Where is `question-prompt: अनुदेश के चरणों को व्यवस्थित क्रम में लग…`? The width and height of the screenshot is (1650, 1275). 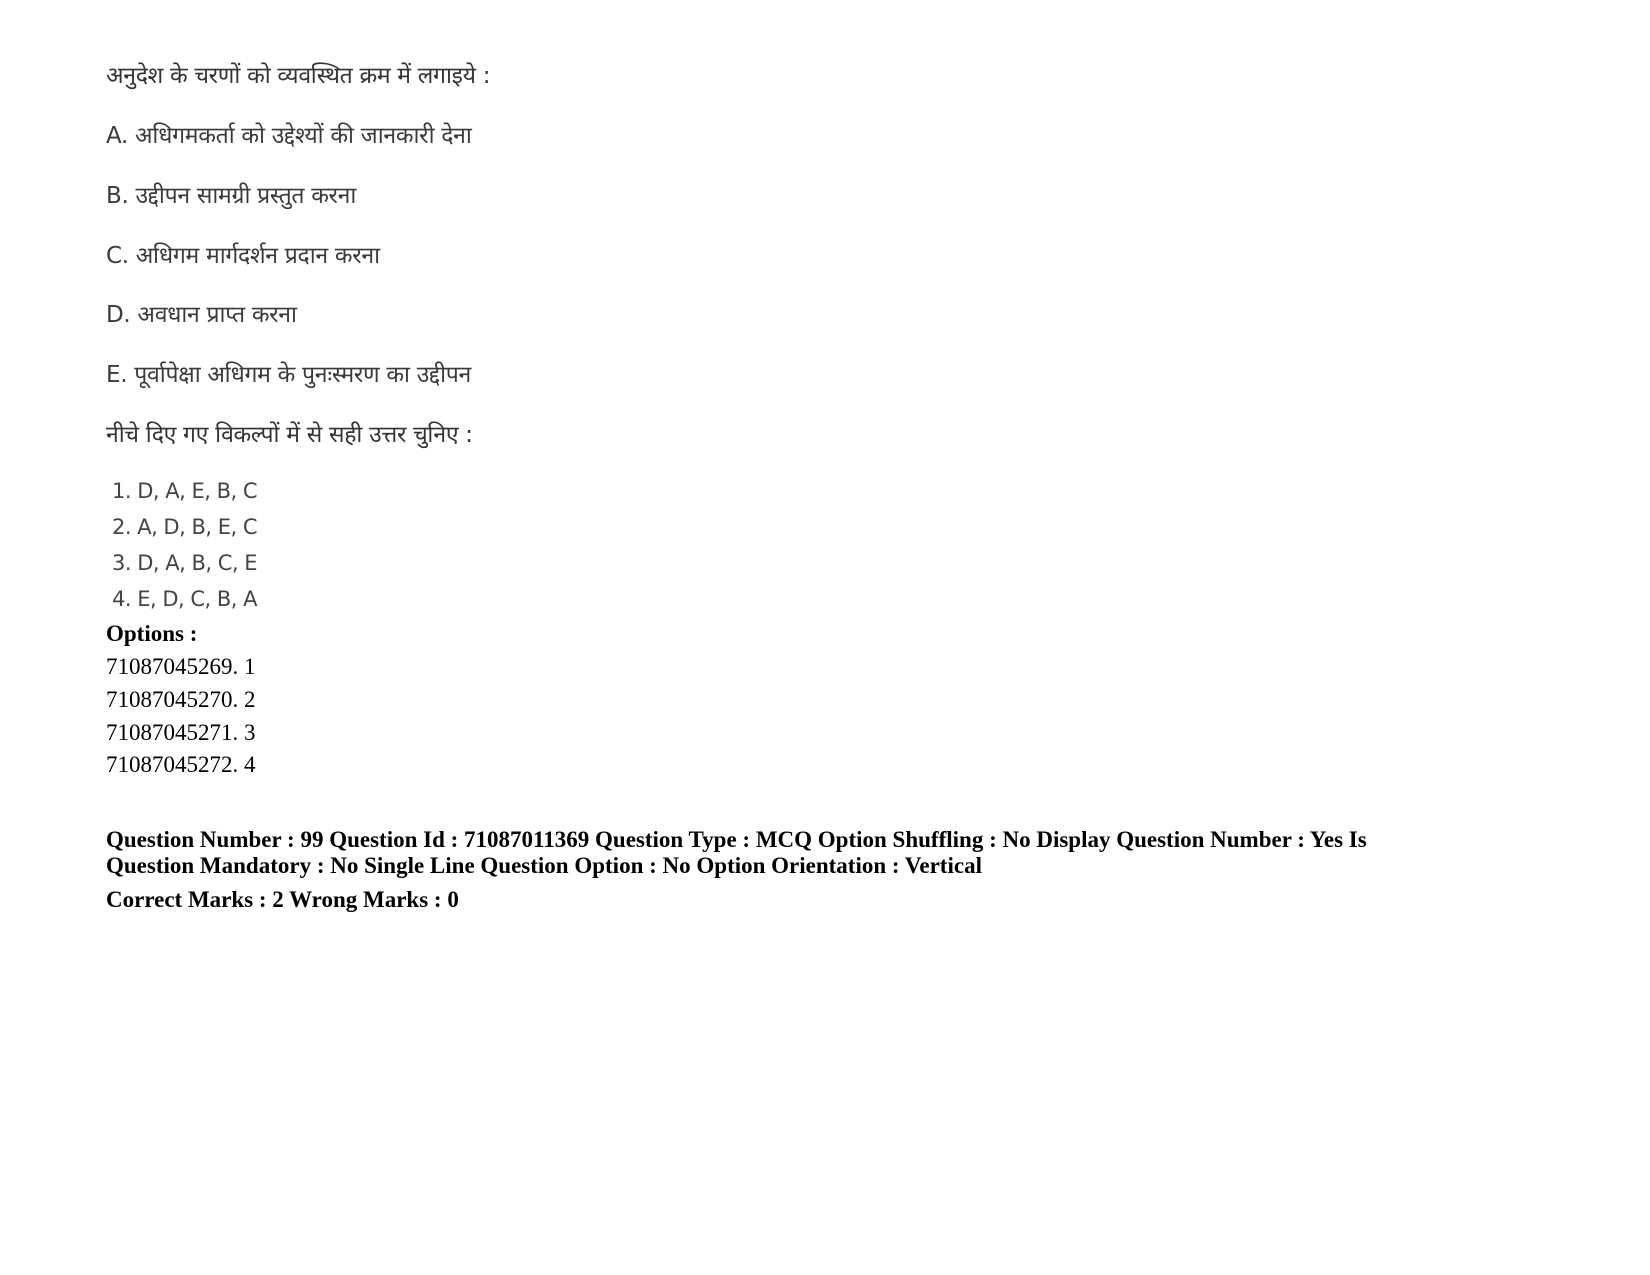
question-prompt: अनुदेश के चरणों को व्यवस्थित क्रम में लग… is located at coordinates (298, 76).